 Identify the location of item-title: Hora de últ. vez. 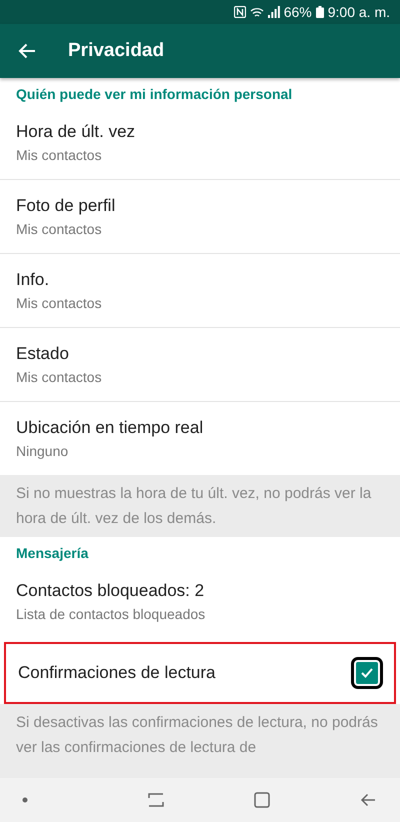
(76, 132).